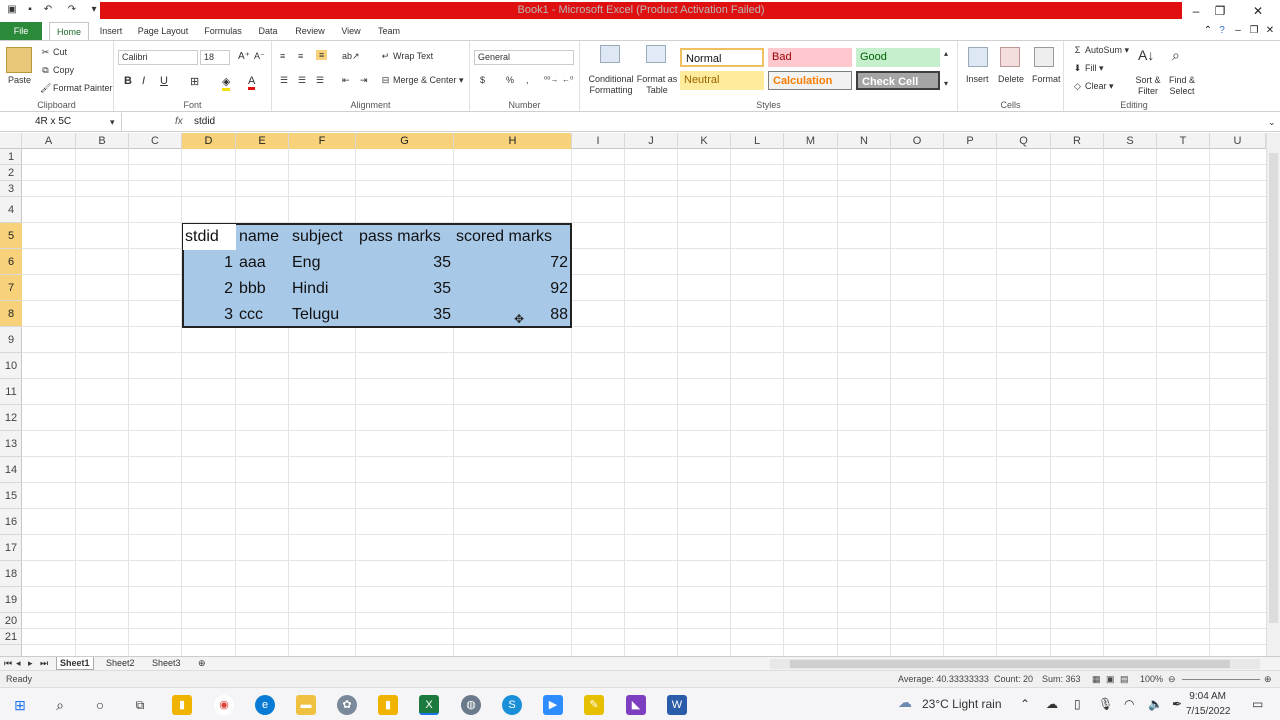 The width and height of the screenshot is (1280, 720). What do you see at coordinates (226, 83) in the screenshot?
I see `fill-color-icon: ◈` at bounding box center [226, 83].